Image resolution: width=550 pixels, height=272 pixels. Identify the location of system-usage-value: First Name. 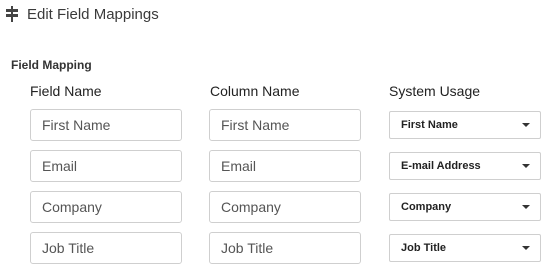
(429, 125).